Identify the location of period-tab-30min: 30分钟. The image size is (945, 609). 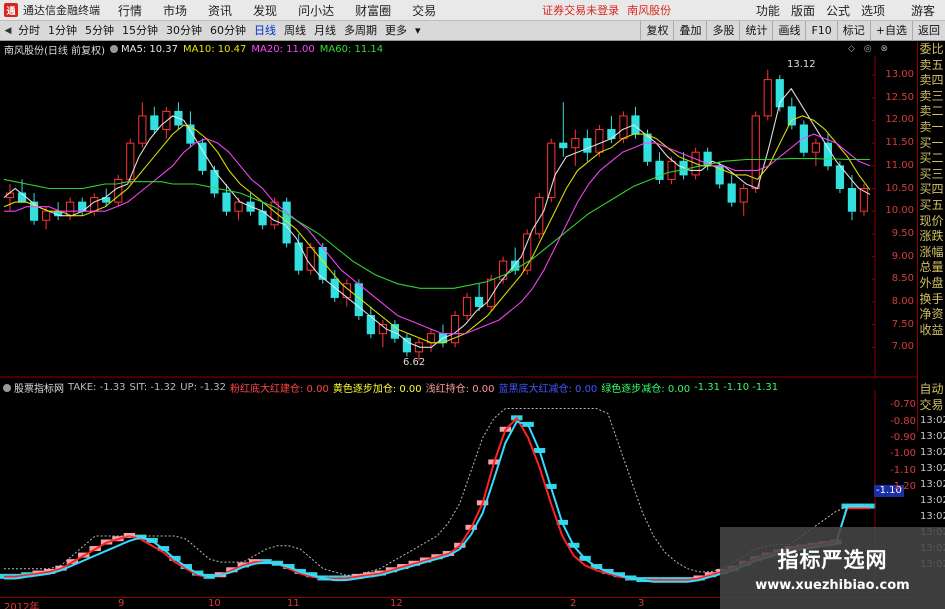
(184, 31).